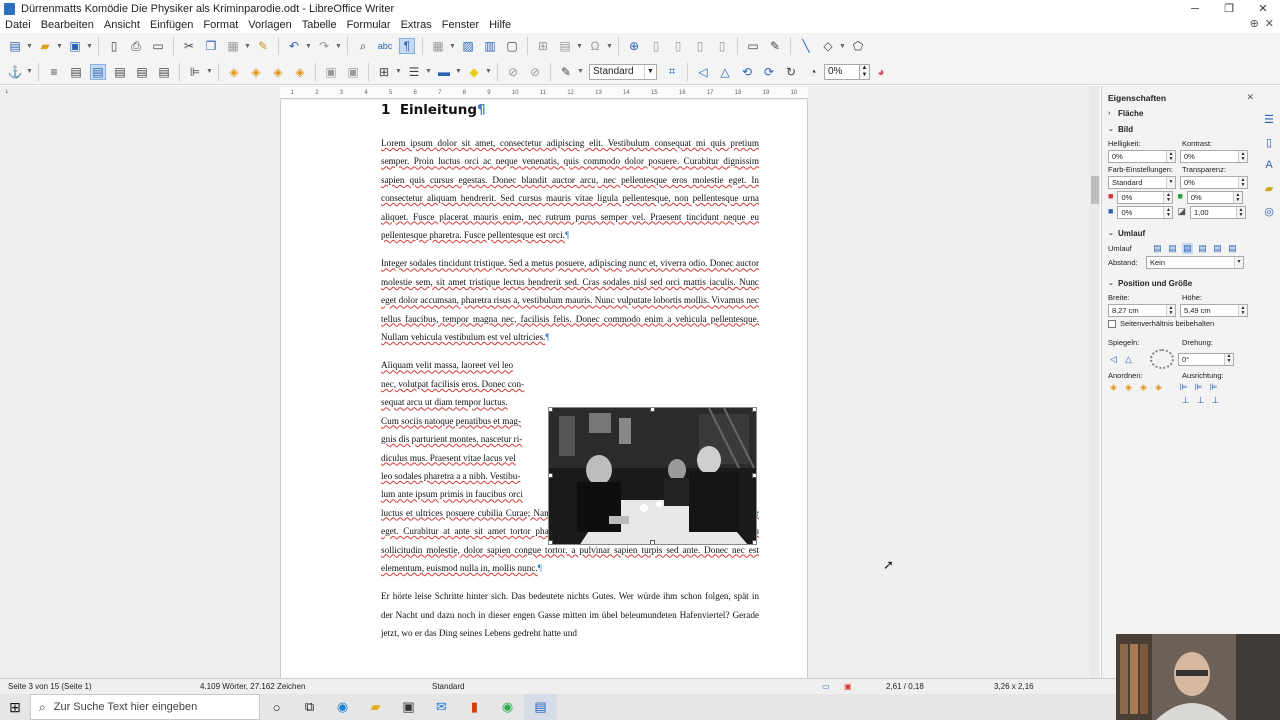 The width and height of the screenshot is (1280, 720). Describe the element at coordinates (363, 46) in the screenshot. I see `find-replace-icon: ⌕` at that location.